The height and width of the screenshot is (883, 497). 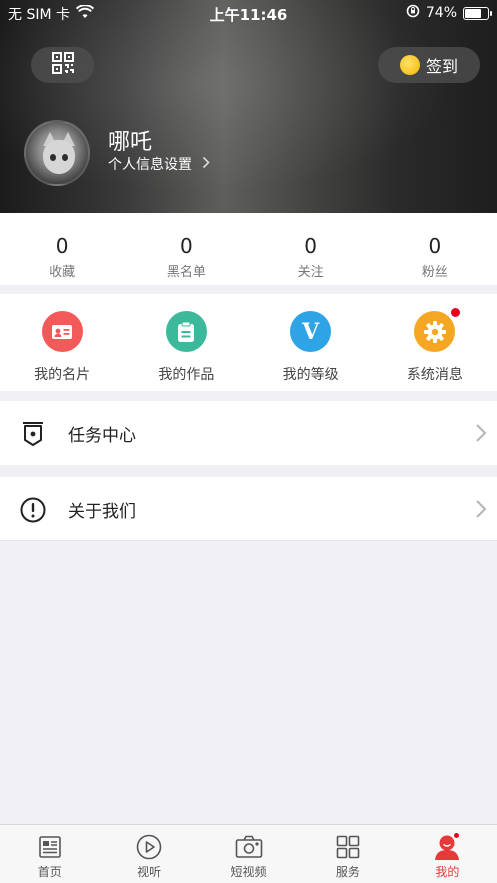 I want to click on clipboard-icon, so click(x=186, y=331).